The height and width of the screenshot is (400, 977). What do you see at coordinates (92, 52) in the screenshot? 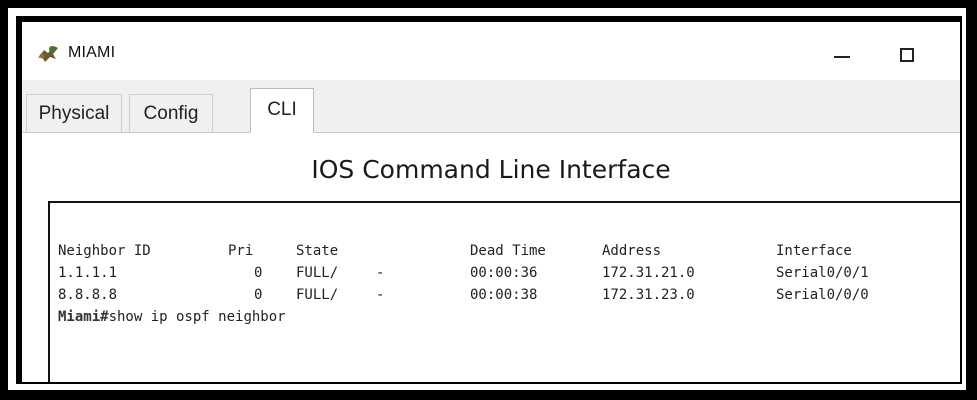
I see `window-title: MIAMI` at bounding box center [92, 52].